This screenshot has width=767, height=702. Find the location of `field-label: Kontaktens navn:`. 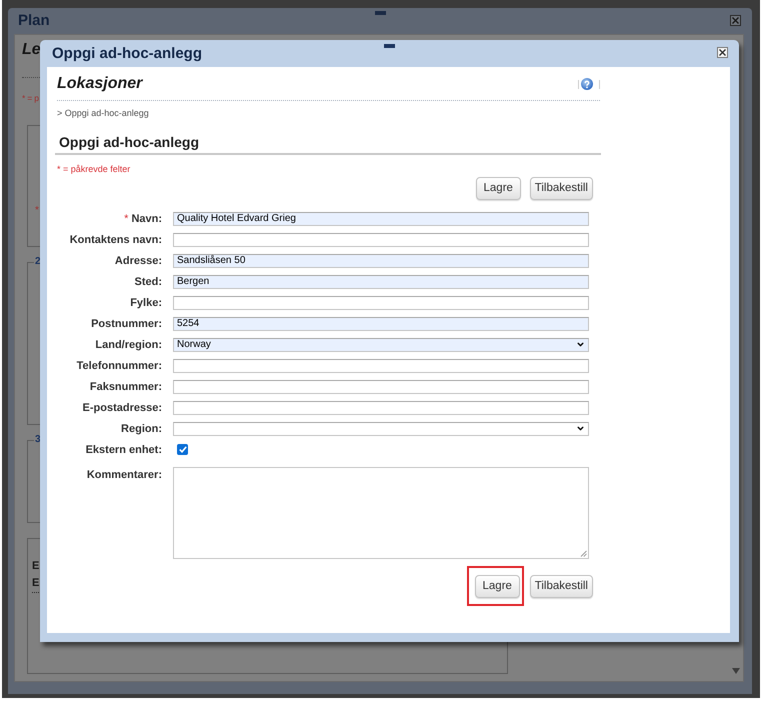

field-label: Kontaktens navn: is located at coordinates (115, 239).